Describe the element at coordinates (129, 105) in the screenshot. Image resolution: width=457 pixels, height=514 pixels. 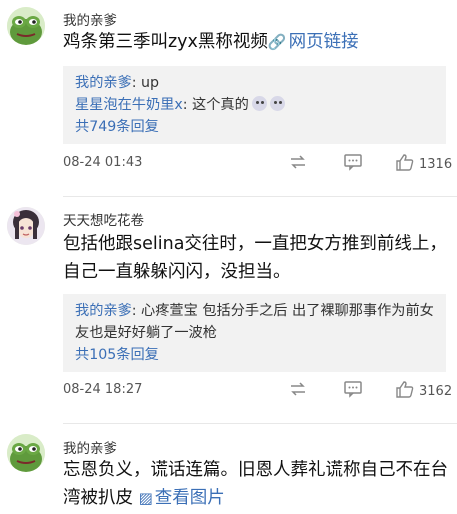
I see `reply-username: 星星泡在牛奶里x` at that location.